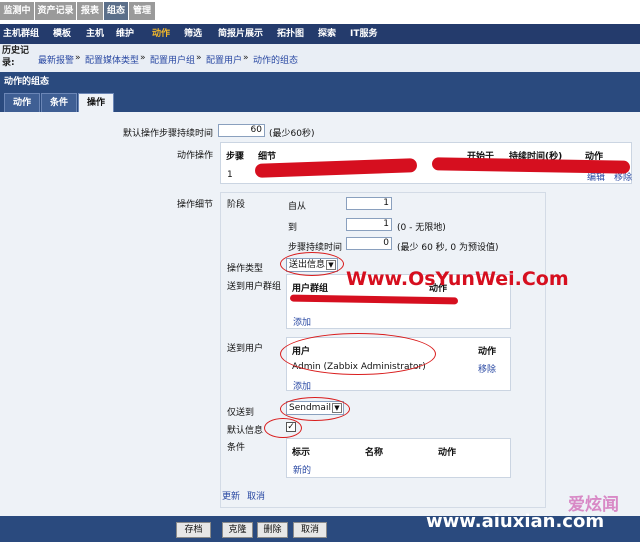  I want to click on history-crumb-action-config: 动作的组态, so click(275, 59).